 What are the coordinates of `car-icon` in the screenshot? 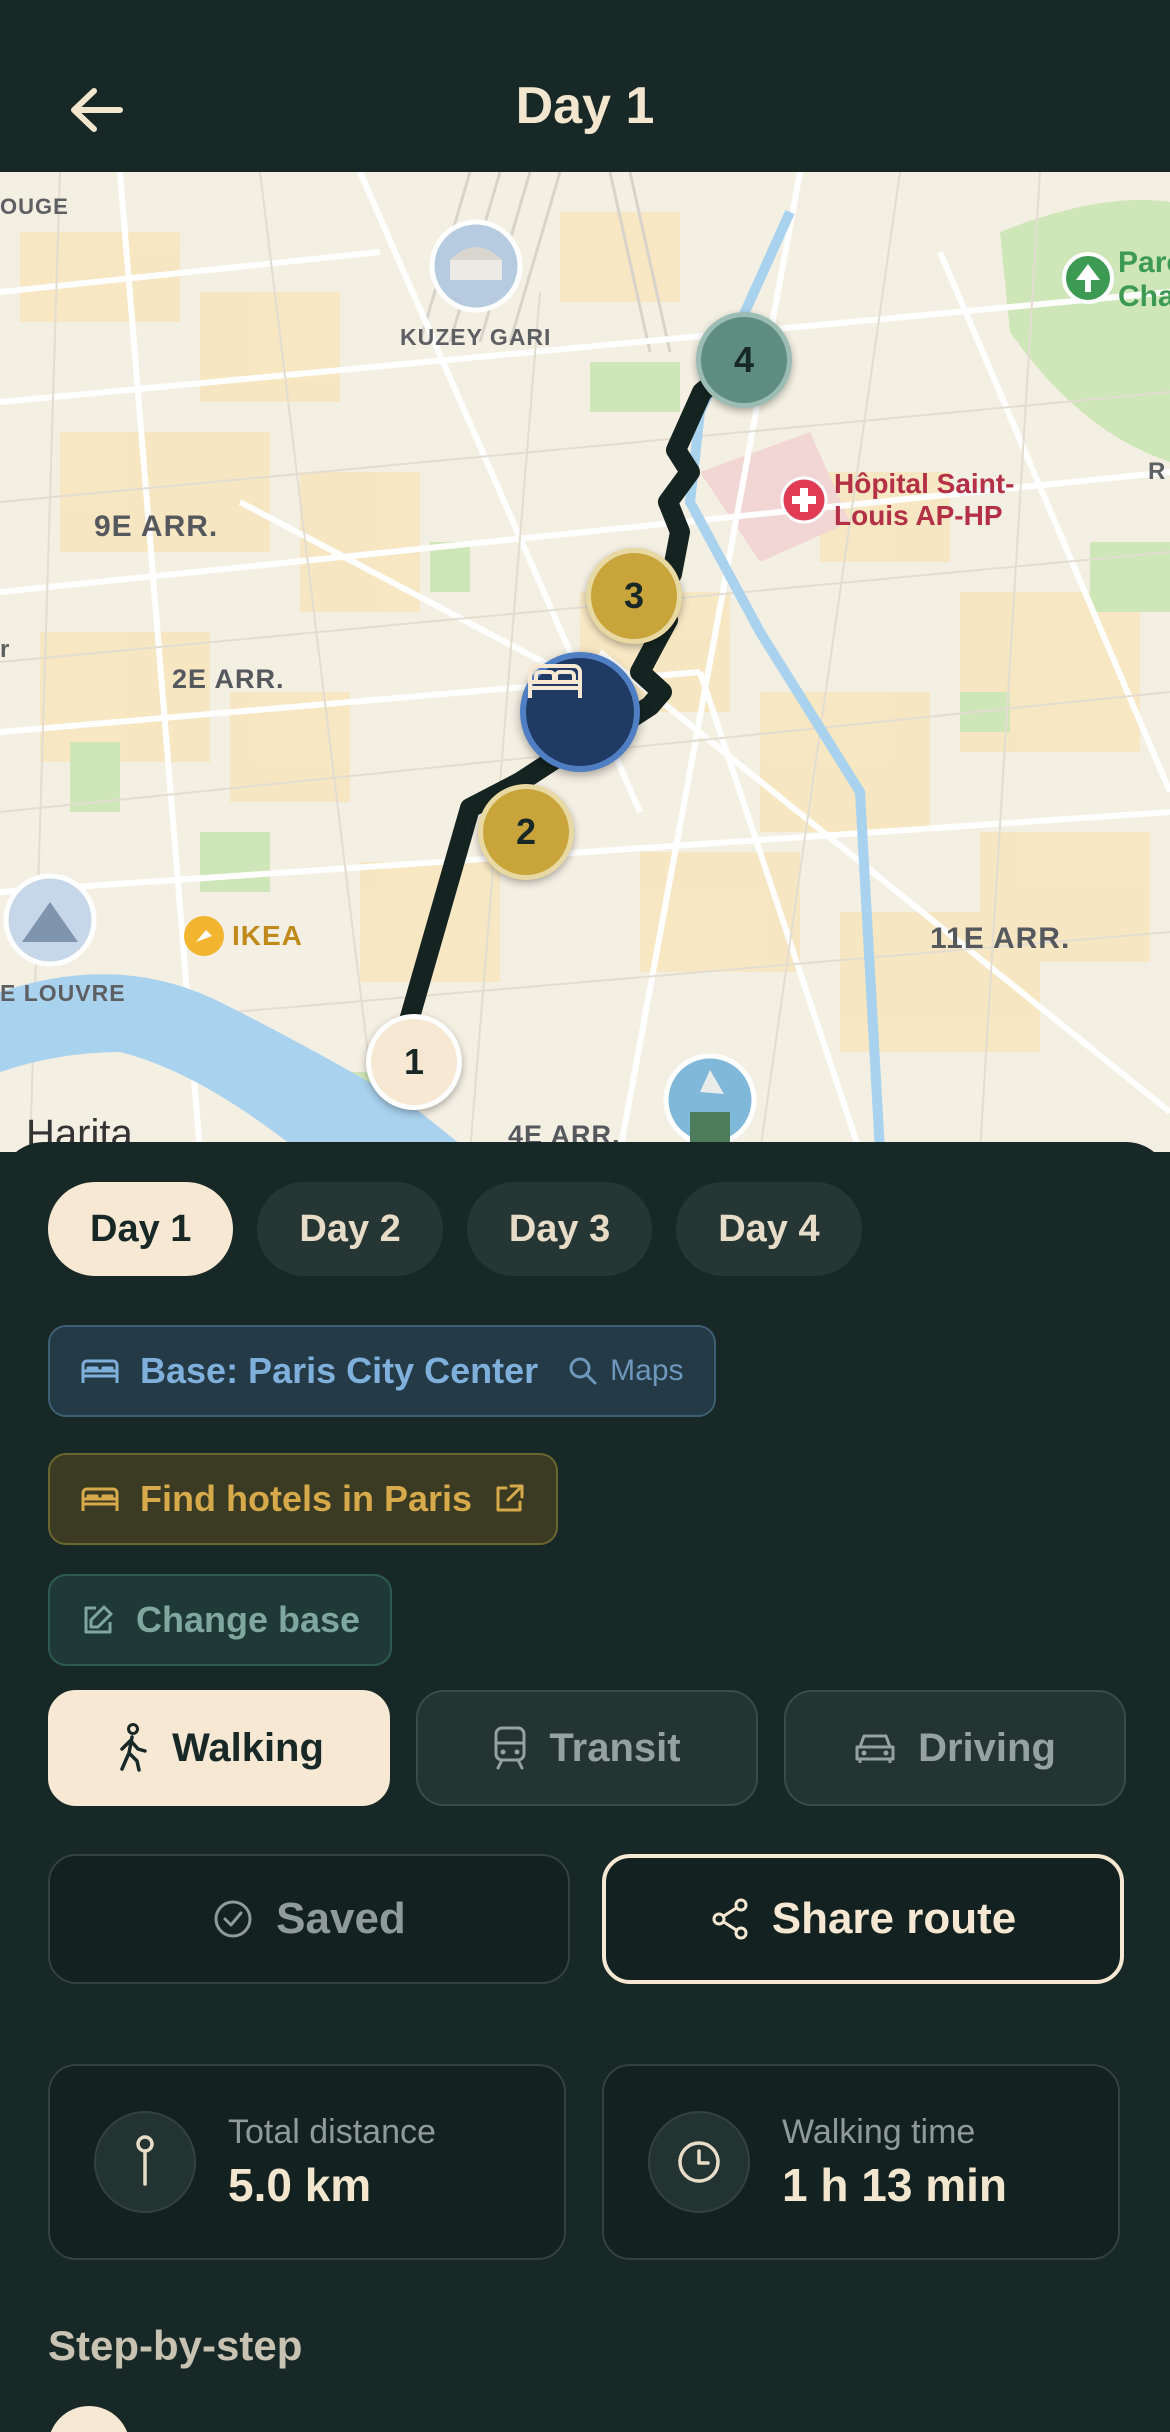 It's located at (875, 1748).